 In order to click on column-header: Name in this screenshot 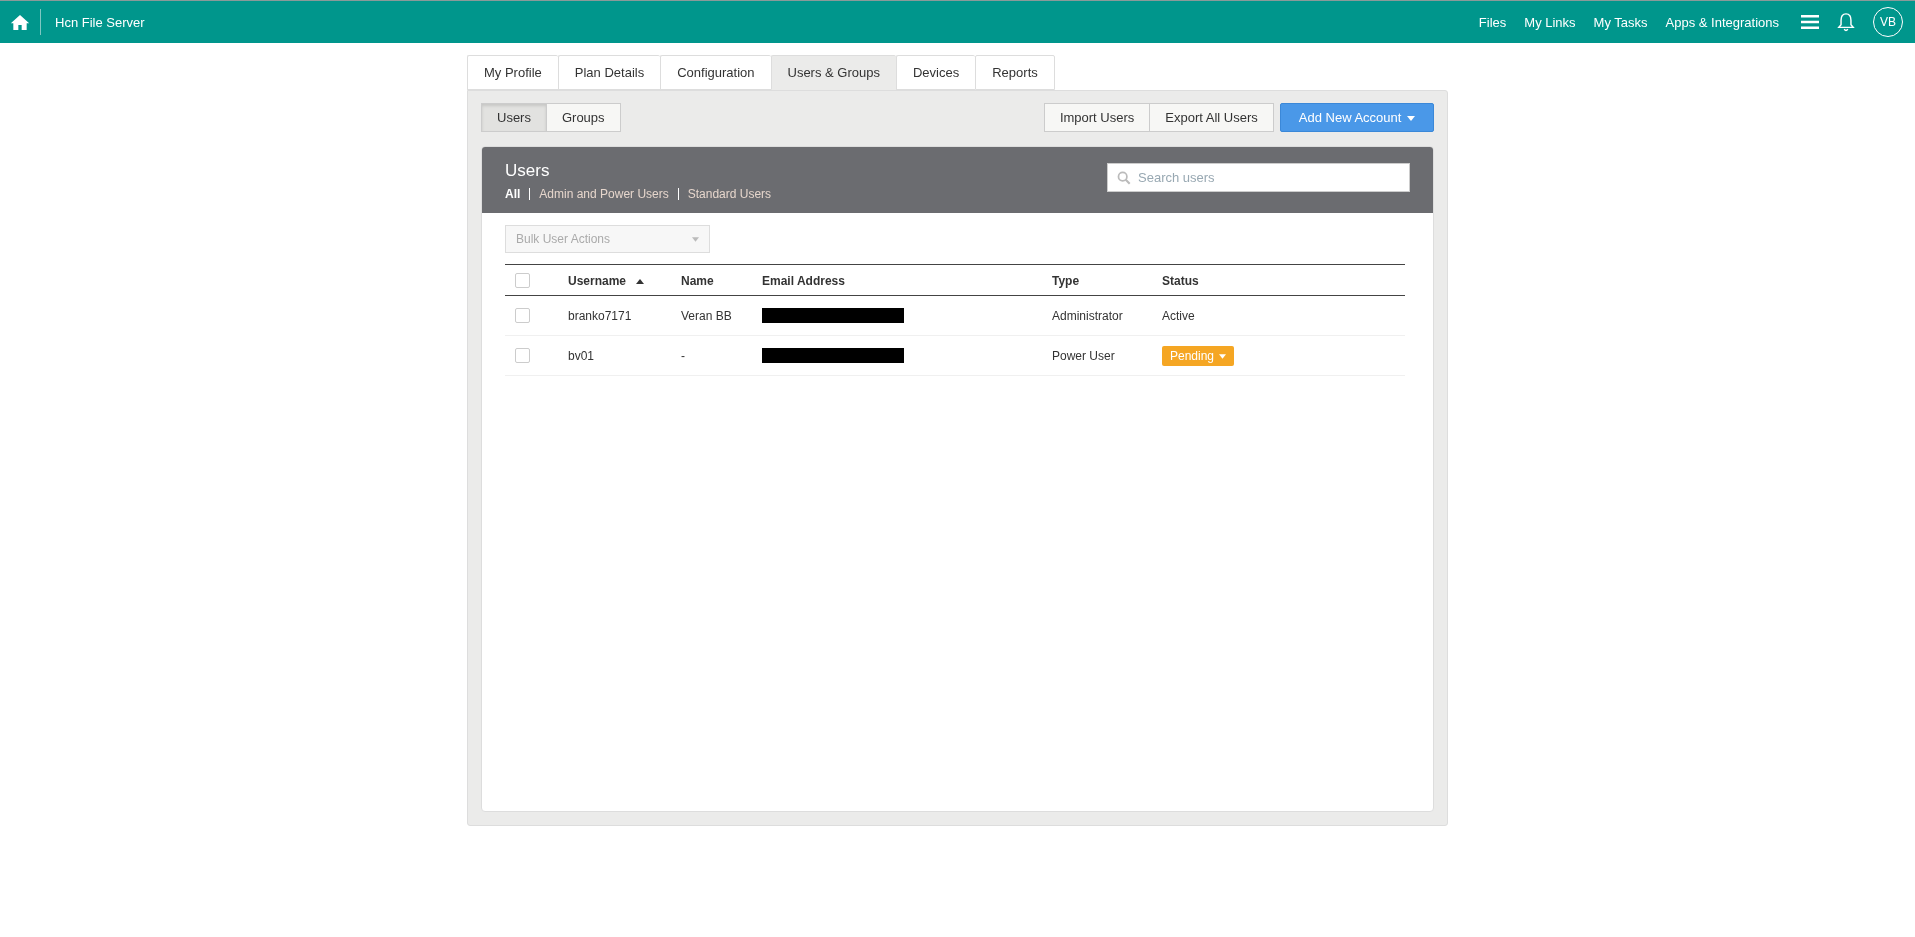, I will do `click(697, 280)`.